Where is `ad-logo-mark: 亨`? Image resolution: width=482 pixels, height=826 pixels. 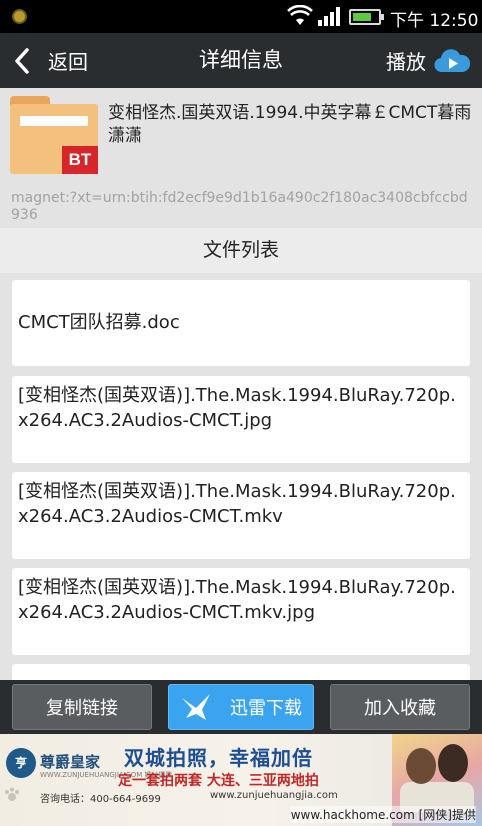 ad-logo-mark: 亨 is located at coordinates (21, 763).